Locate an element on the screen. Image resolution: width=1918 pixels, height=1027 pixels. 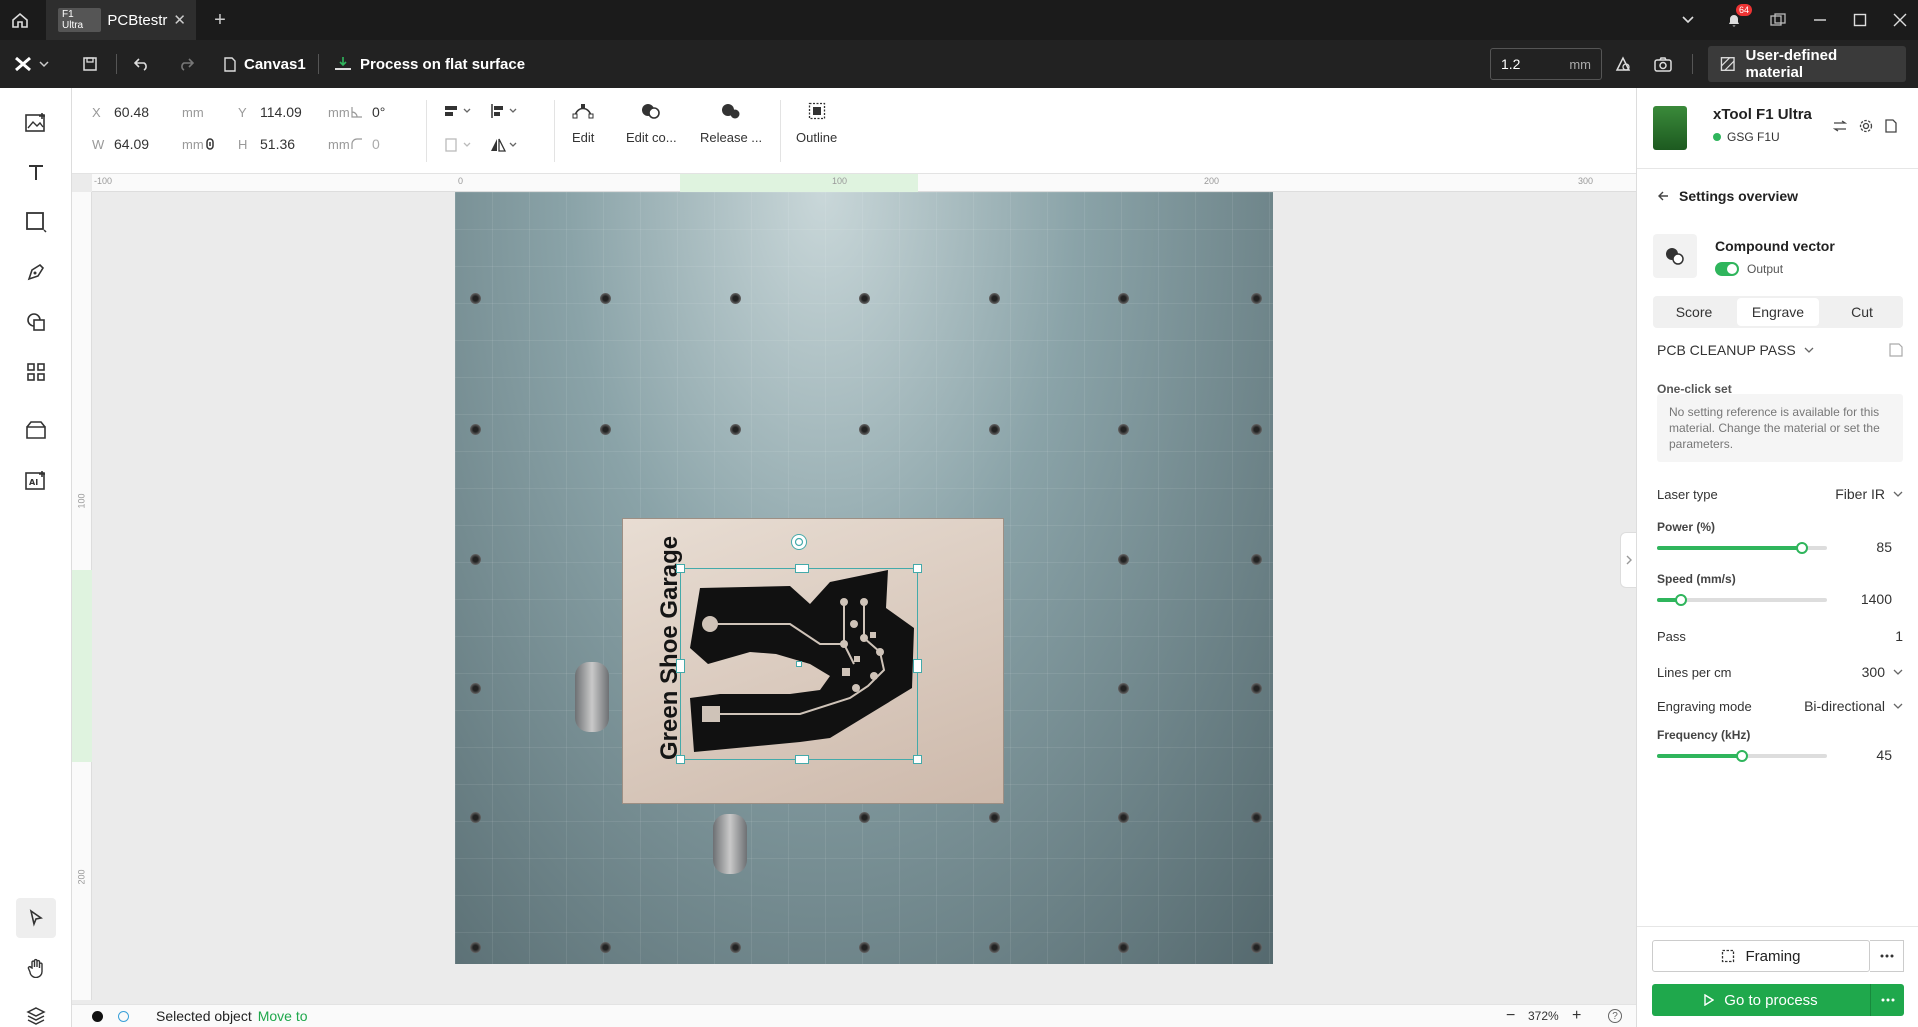
maximize-icon is located at coordinates (1860, 20).